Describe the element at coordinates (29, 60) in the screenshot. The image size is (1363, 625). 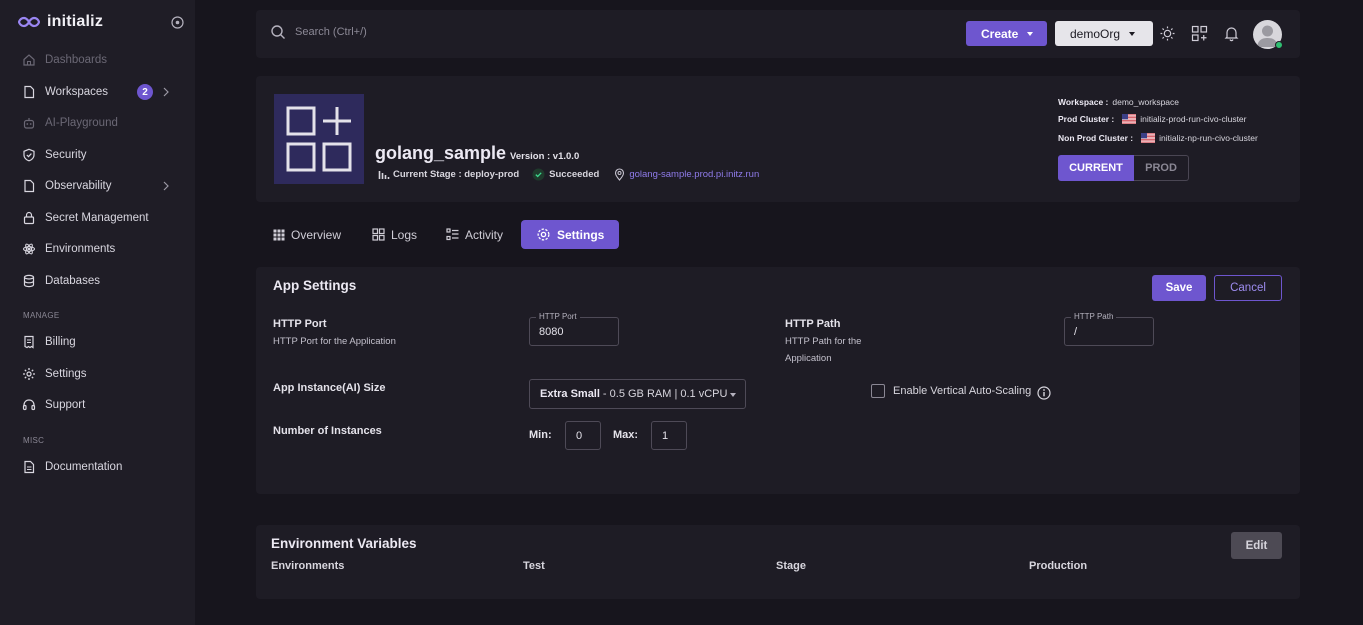
I see `home-icon` at that location.